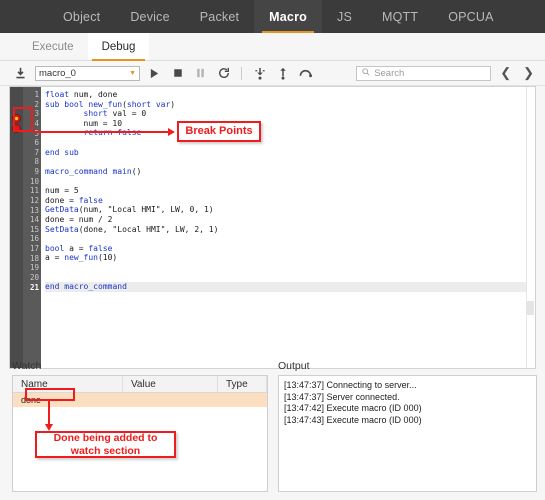 Image resolution: width=545 pixels, height=500 pixels. What do you see at coordinates (290, 287) in the screenshot?
I see `code-line: end macro_command` at bounding box center [290, 287].